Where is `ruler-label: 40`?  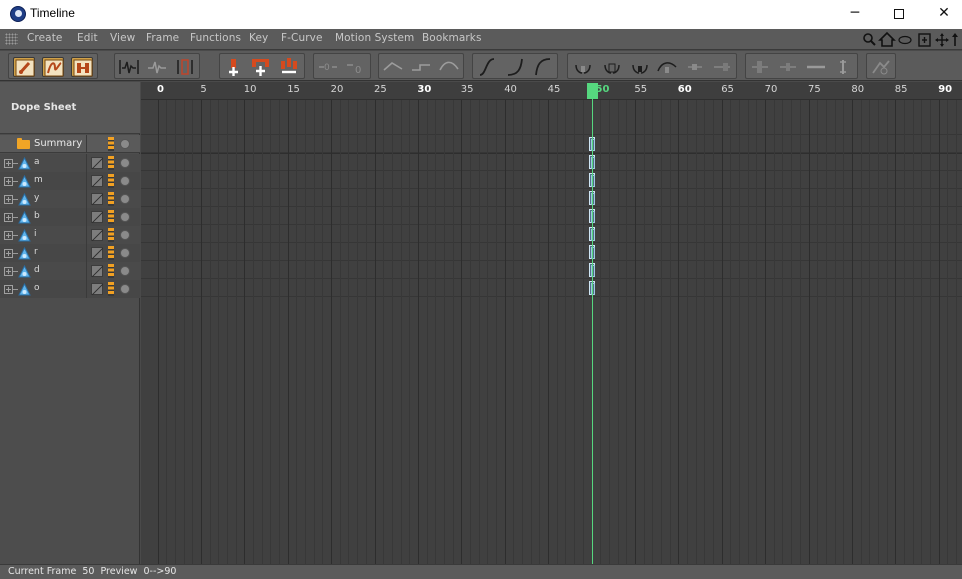 ruler-label: 40 is located at coordinates (510, 89).